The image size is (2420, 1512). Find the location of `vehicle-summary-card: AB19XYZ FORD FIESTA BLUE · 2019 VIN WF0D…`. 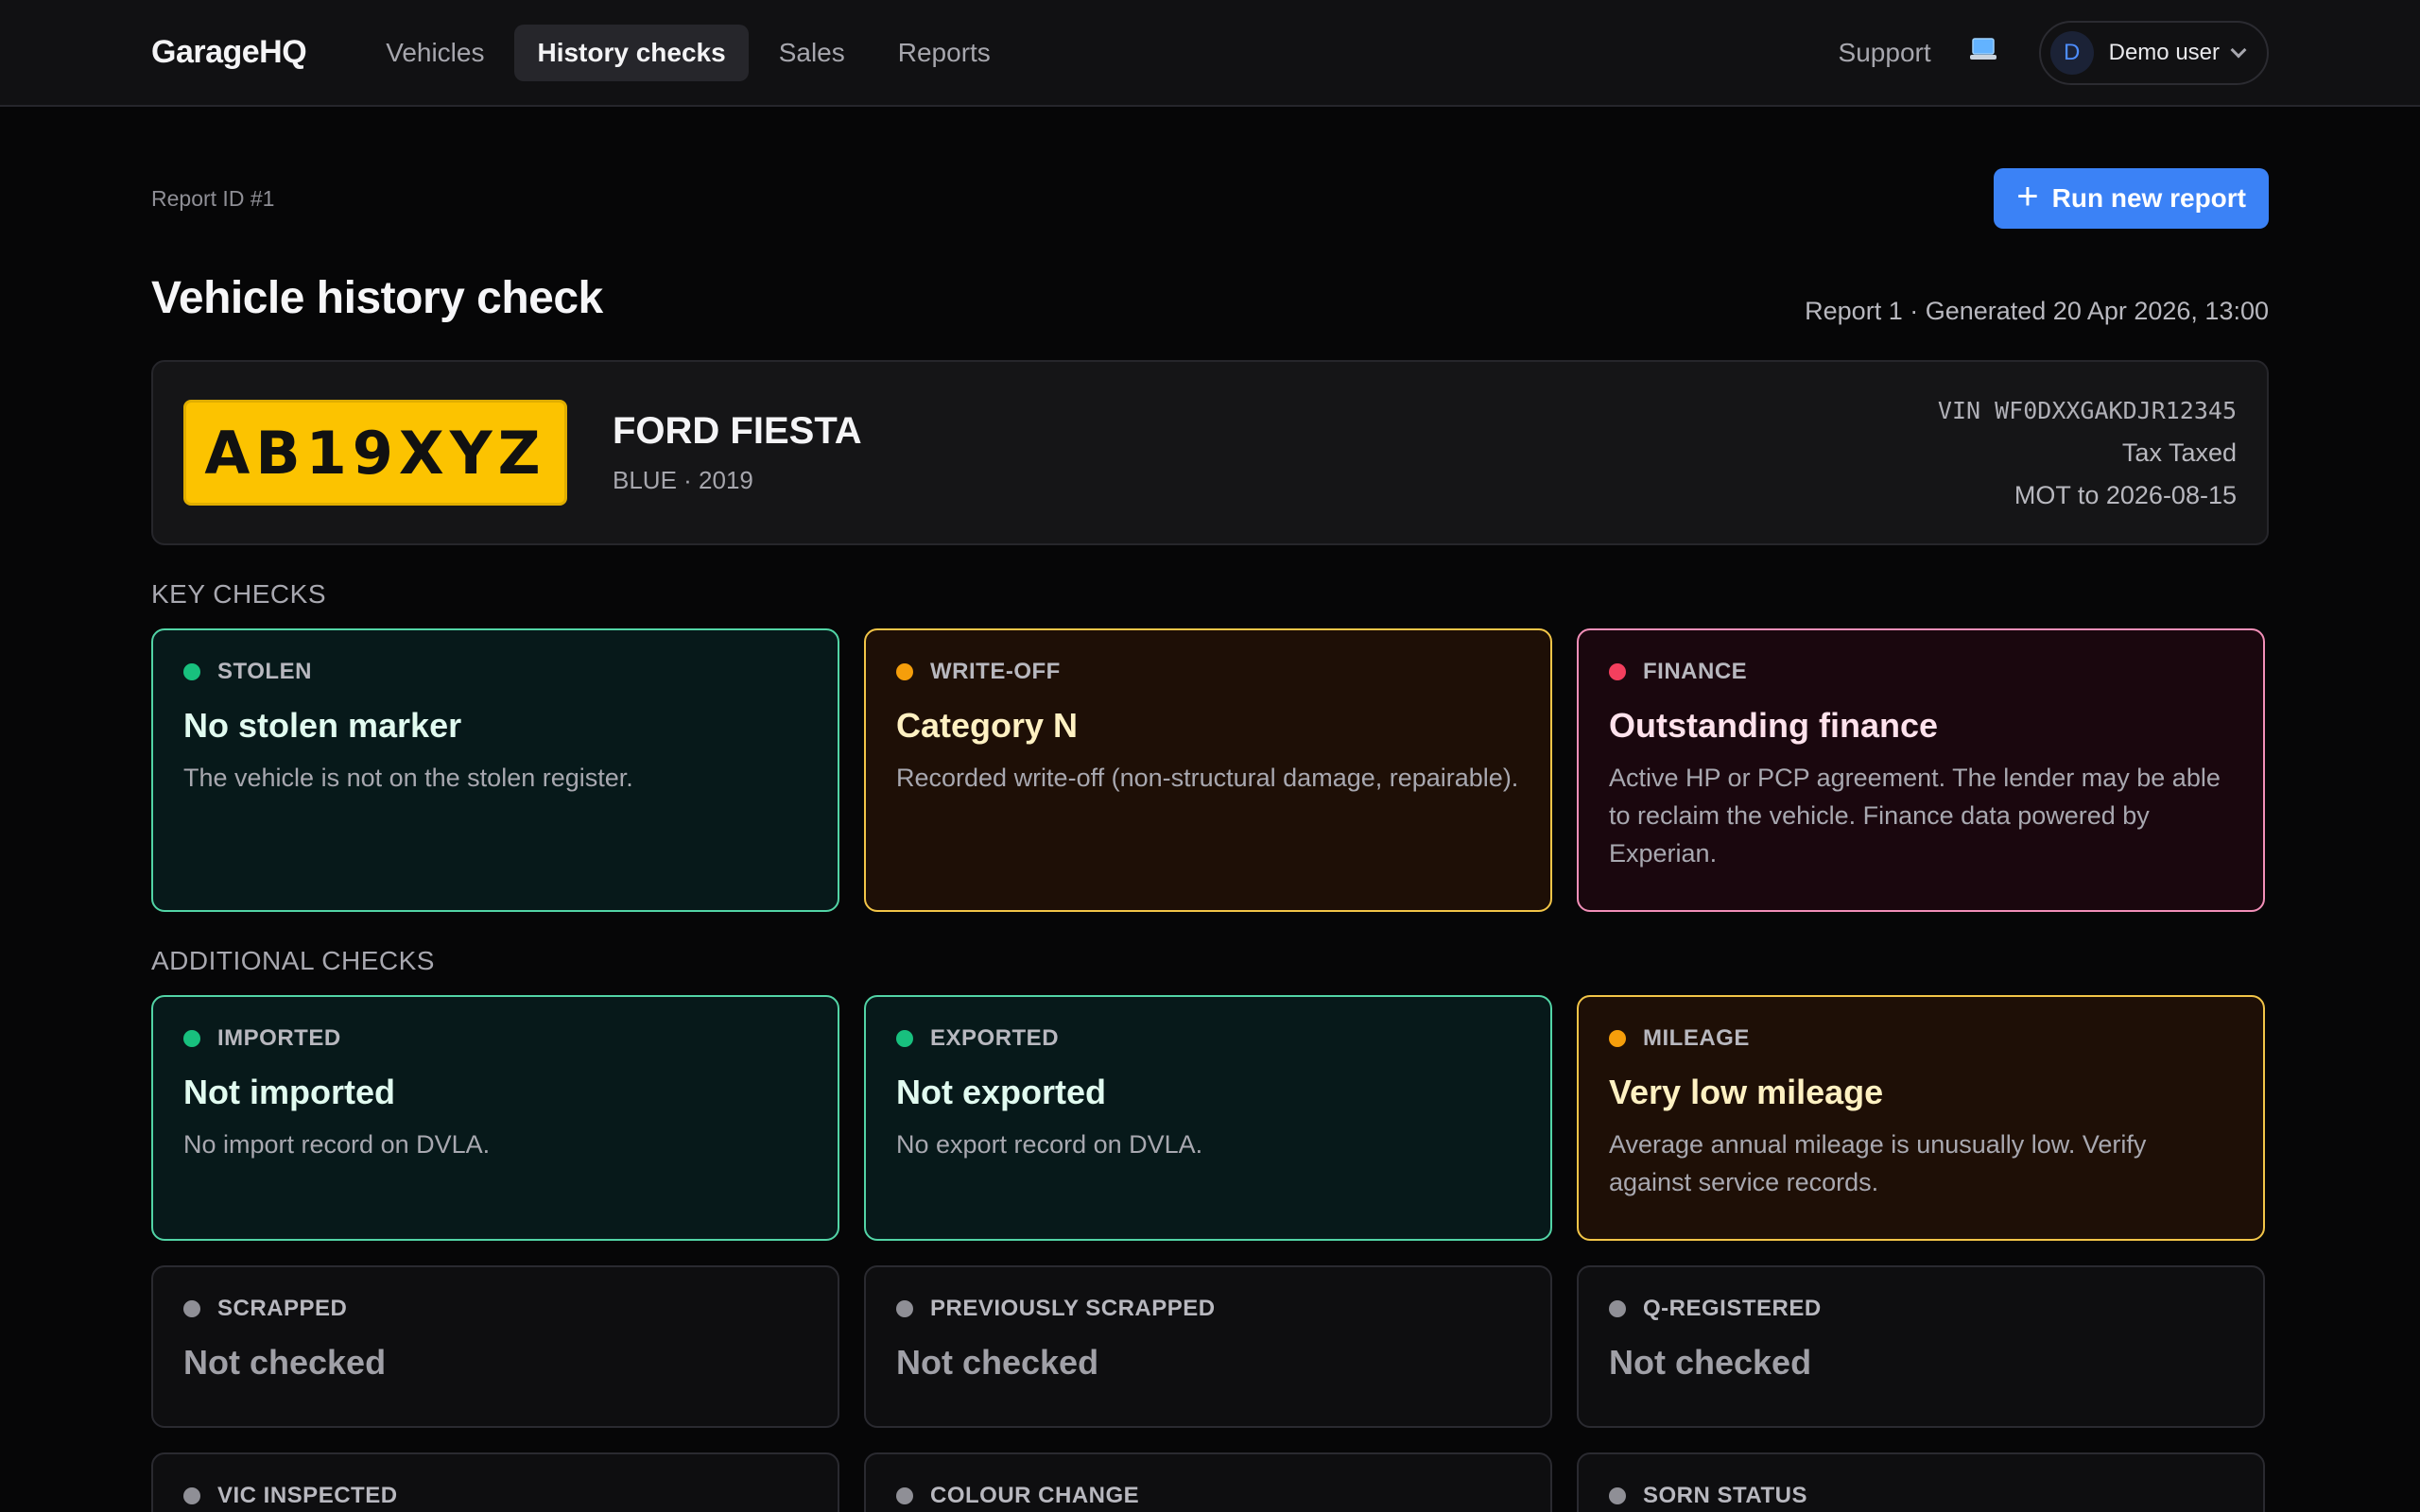

vehicle-summary-card: AB19XYZ FORD FIESTA BLUE · 2019 VIN WF0D… is located at coordinates (1210, 452).